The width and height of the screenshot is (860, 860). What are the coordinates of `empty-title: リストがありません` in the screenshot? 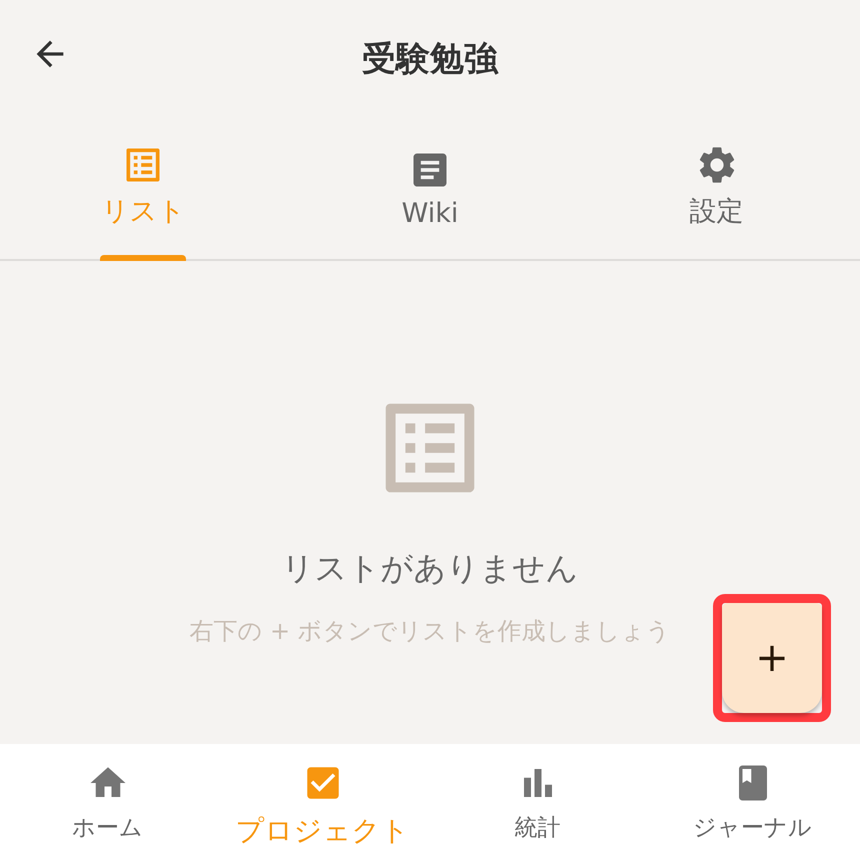 It's located at (430, 568).